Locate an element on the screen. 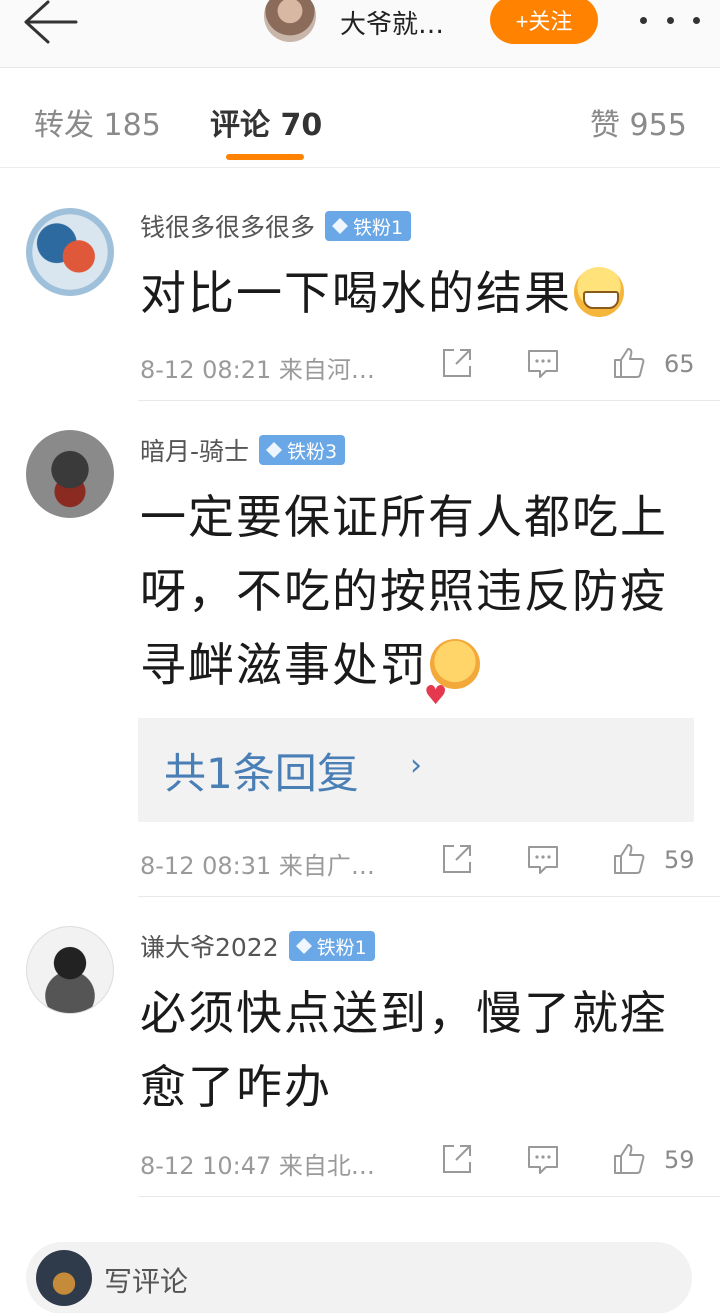 The width and height of the screenshot is (720, 1313). username-text: 钱很多很多很多 is located at coordinates (228, 227).